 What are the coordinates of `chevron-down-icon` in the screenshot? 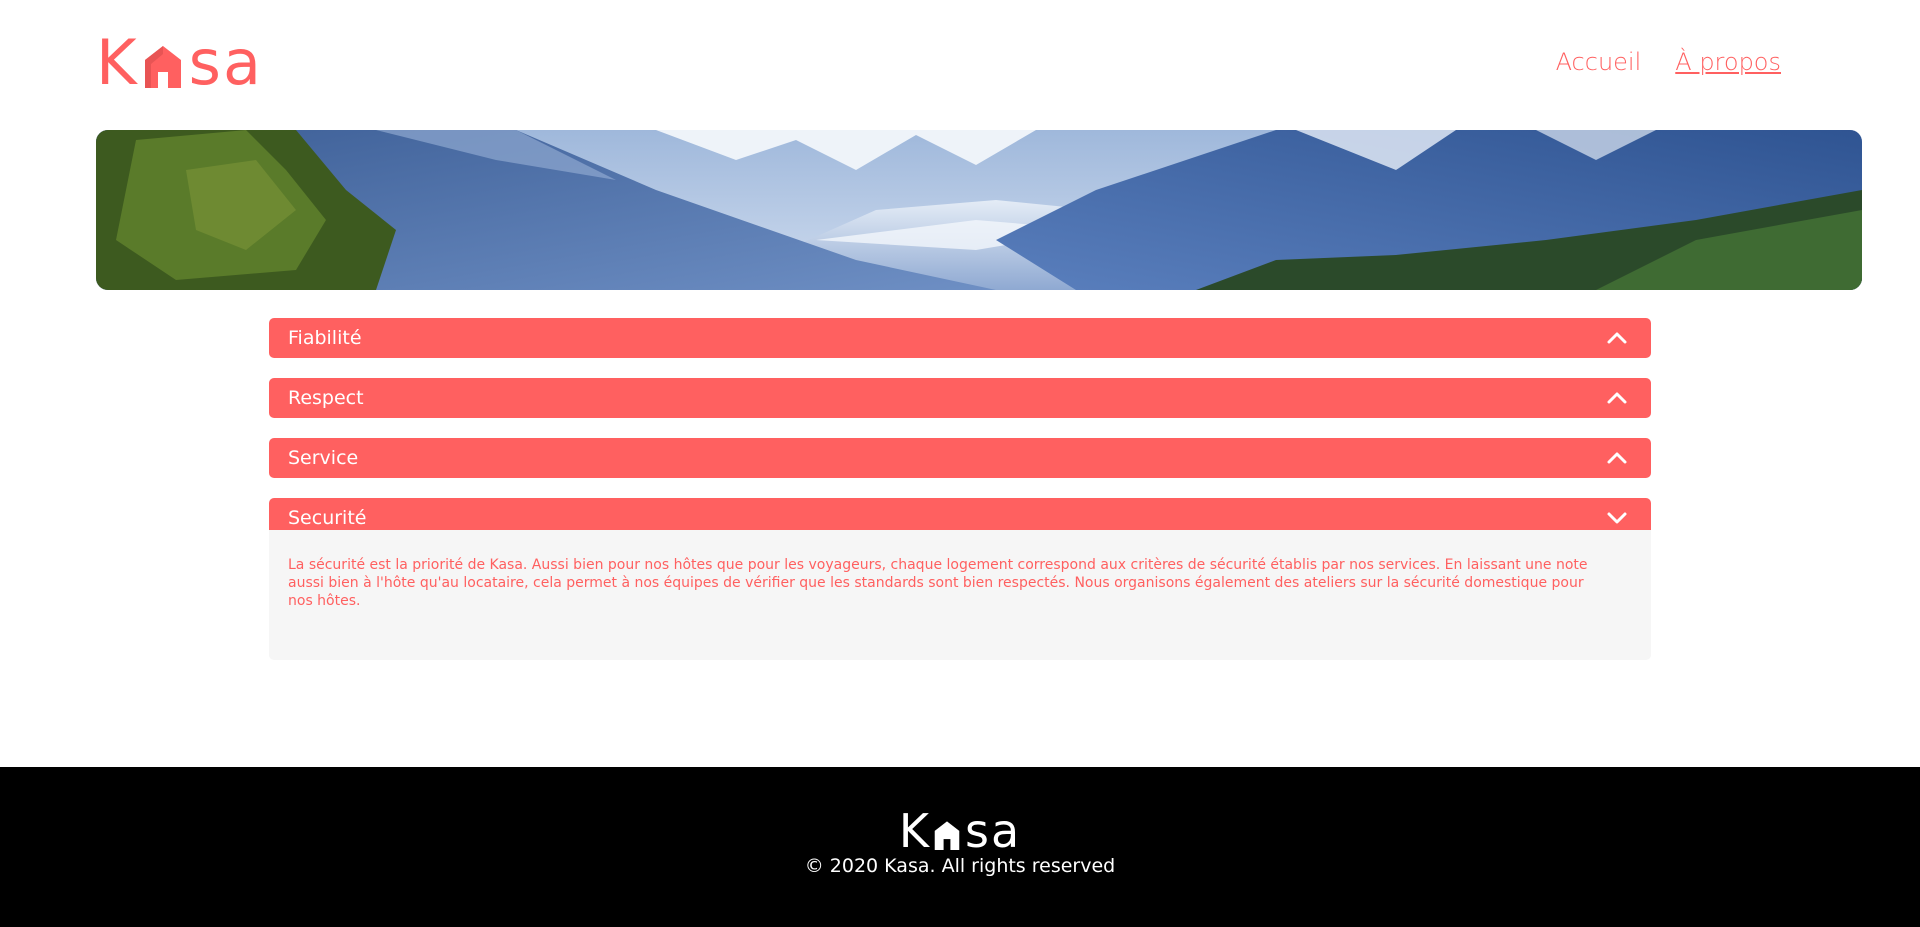 It's located at (1617, 518).